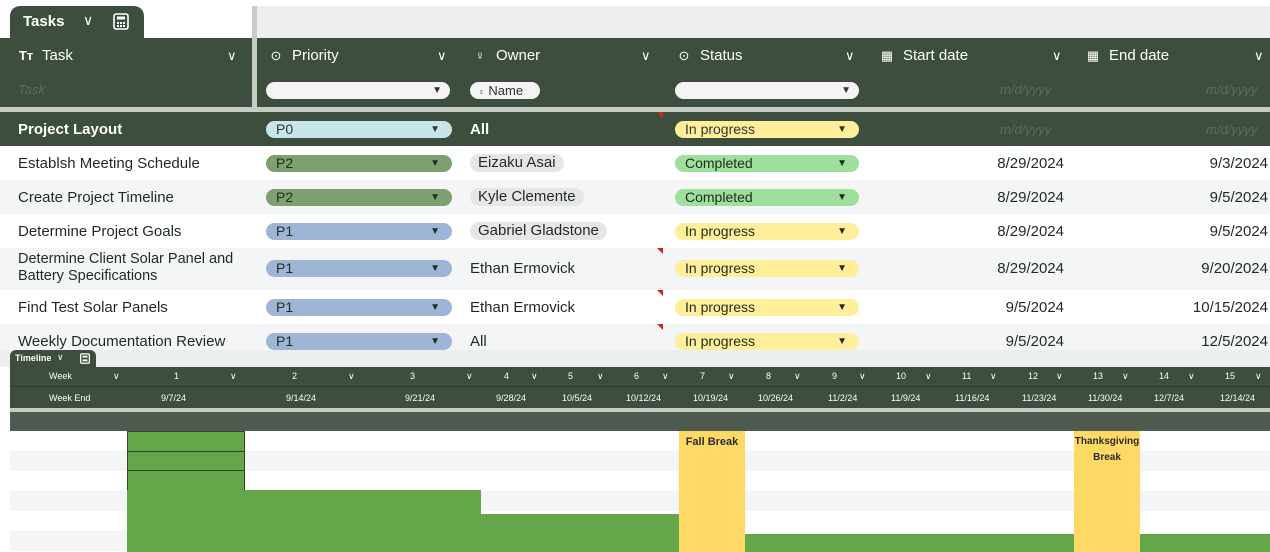 This screenshot has width=1270, height=552. What do you see at coordinates (635, 358) in the screenshot?
I see `timeline-tab-bar` at bounding box center [635, 358].